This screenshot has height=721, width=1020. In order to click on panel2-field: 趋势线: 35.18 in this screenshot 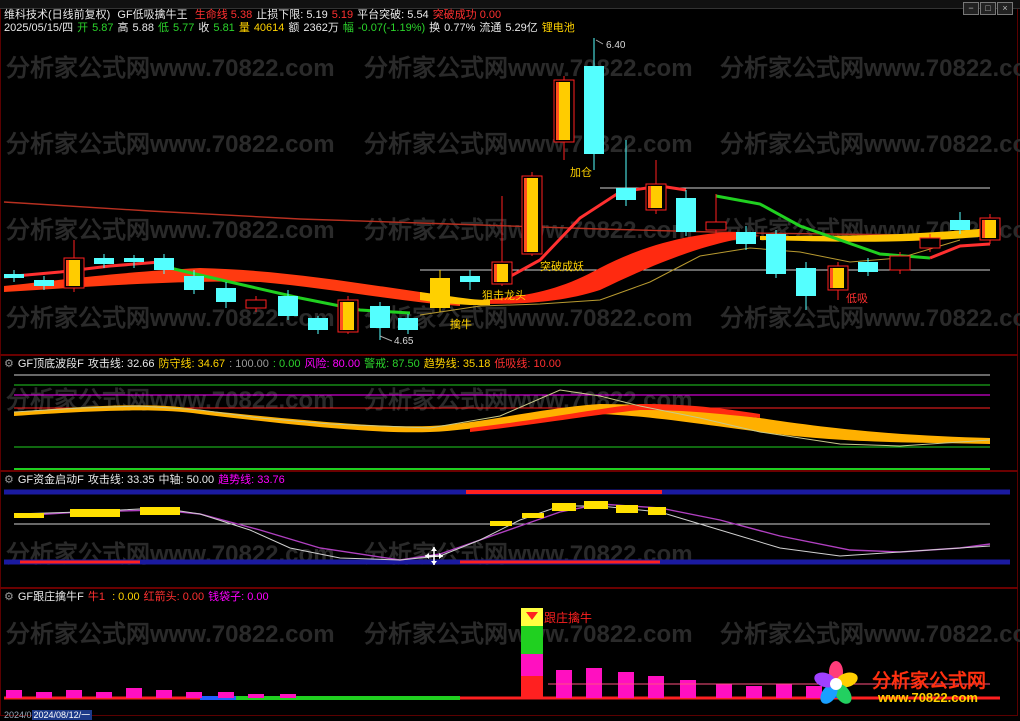, I will do `click(457, 364)`.